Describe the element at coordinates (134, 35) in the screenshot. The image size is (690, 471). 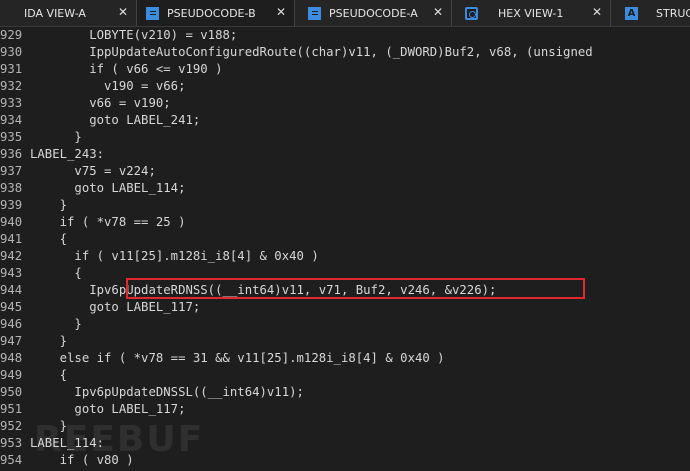
I see `code-text: LOBYTE(v210) = v188;` at that location.